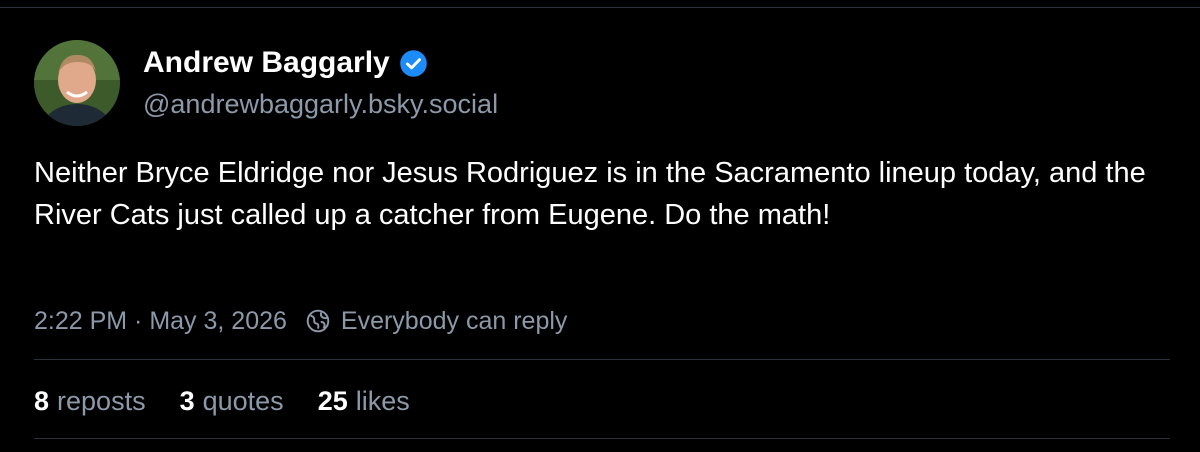  What do you see at coordinates (413, 63) in the screenshot?
I see `verified-badge-icon` at bounding box center [413, 63].